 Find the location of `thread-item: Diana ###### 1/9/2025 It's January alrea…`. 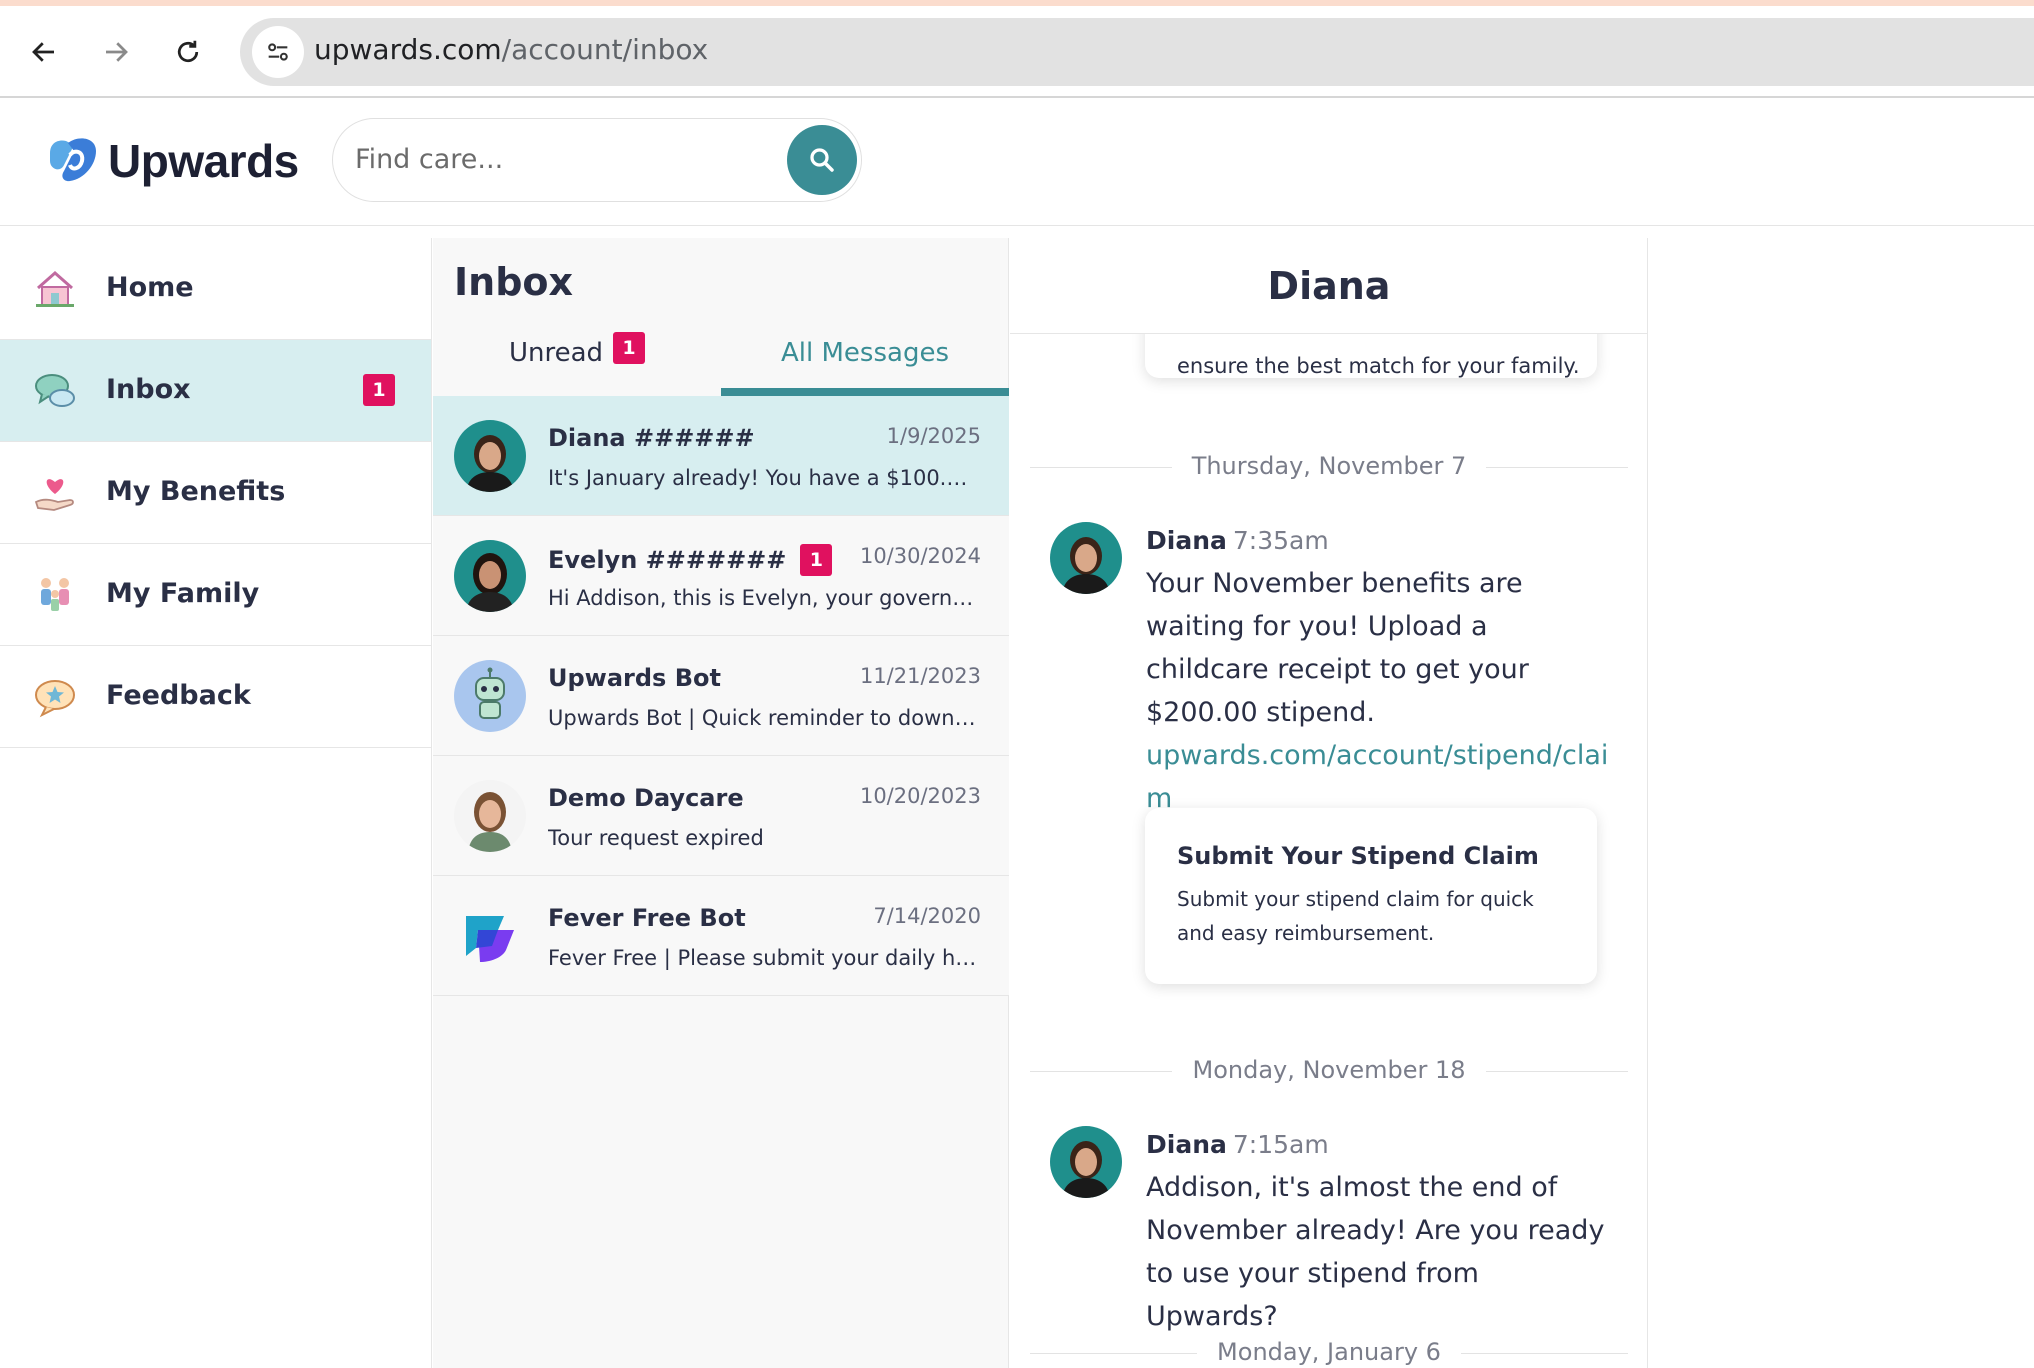

thread-item: Diana ###### 1/9/2025 It's January alrea… is located at coordinates (721, 456).